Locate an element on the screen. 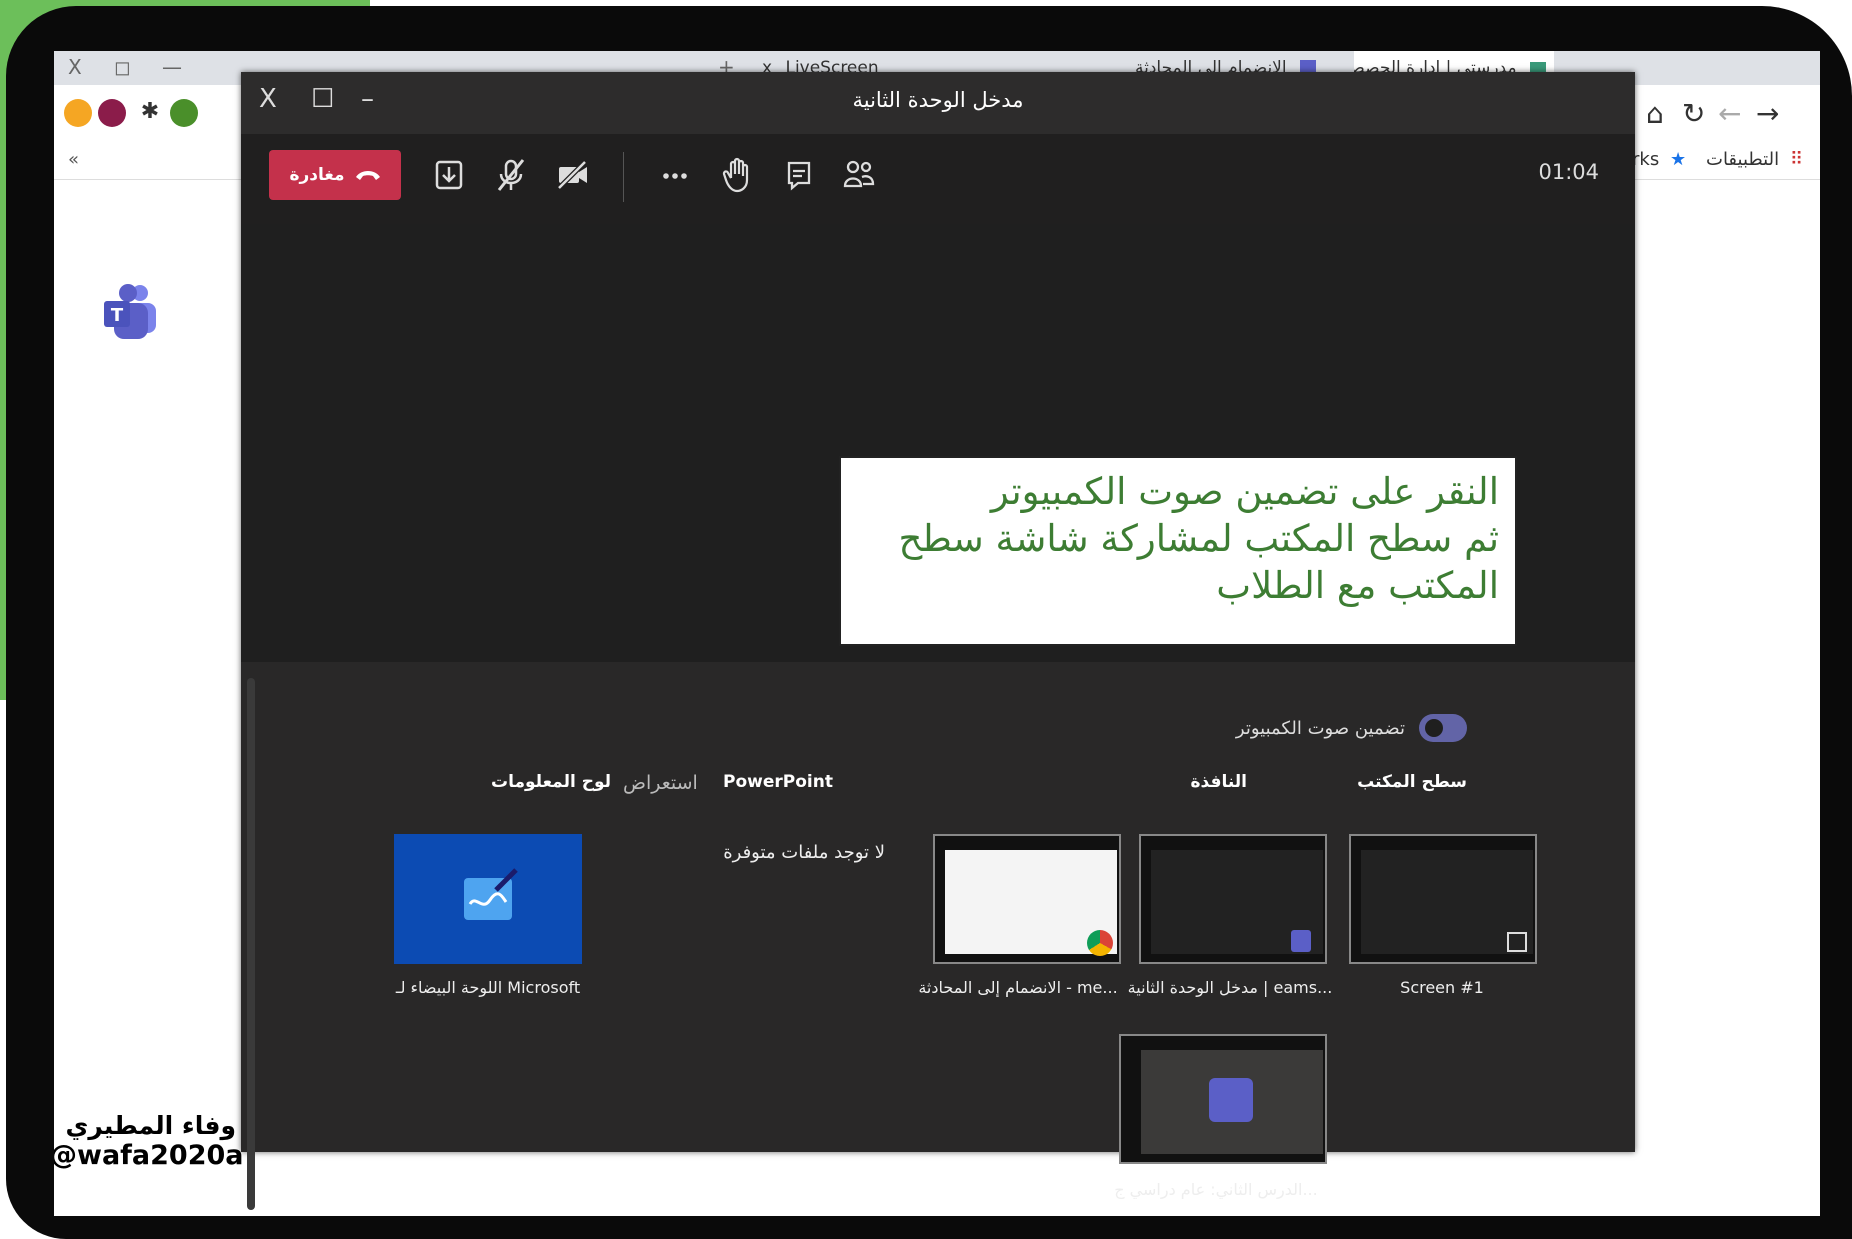 The width and height of the screenshot is (1852, 1239). whiteboard-icon is located at coordinates (491, 894).